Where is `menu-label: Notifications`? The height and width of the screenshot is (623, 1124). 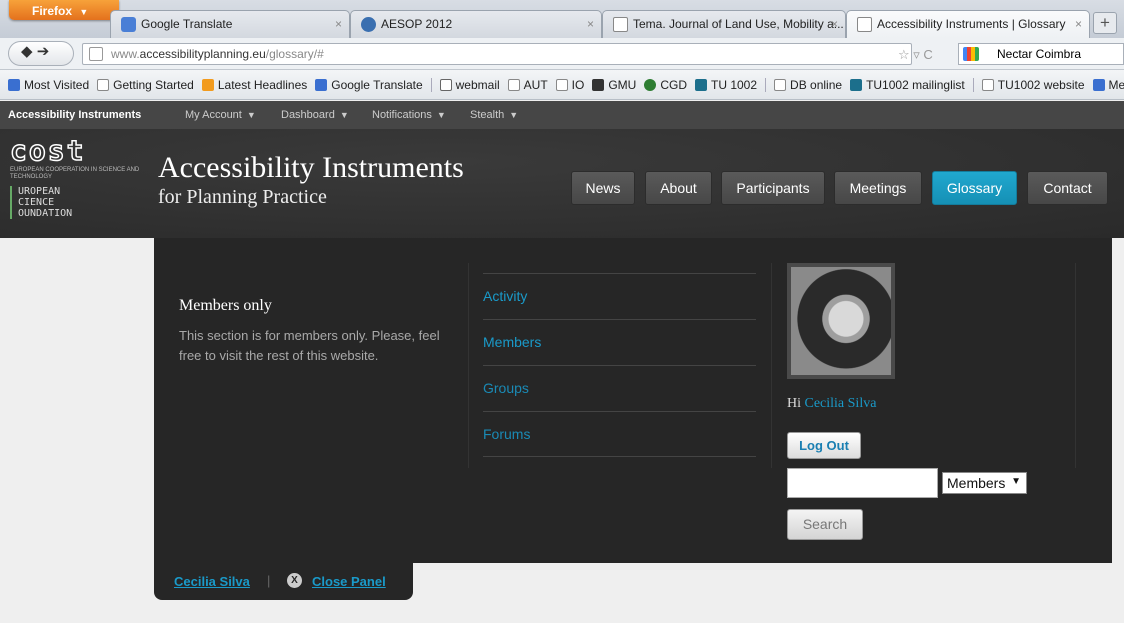 menu-label: Notifications is located at coordinates (402, 115).